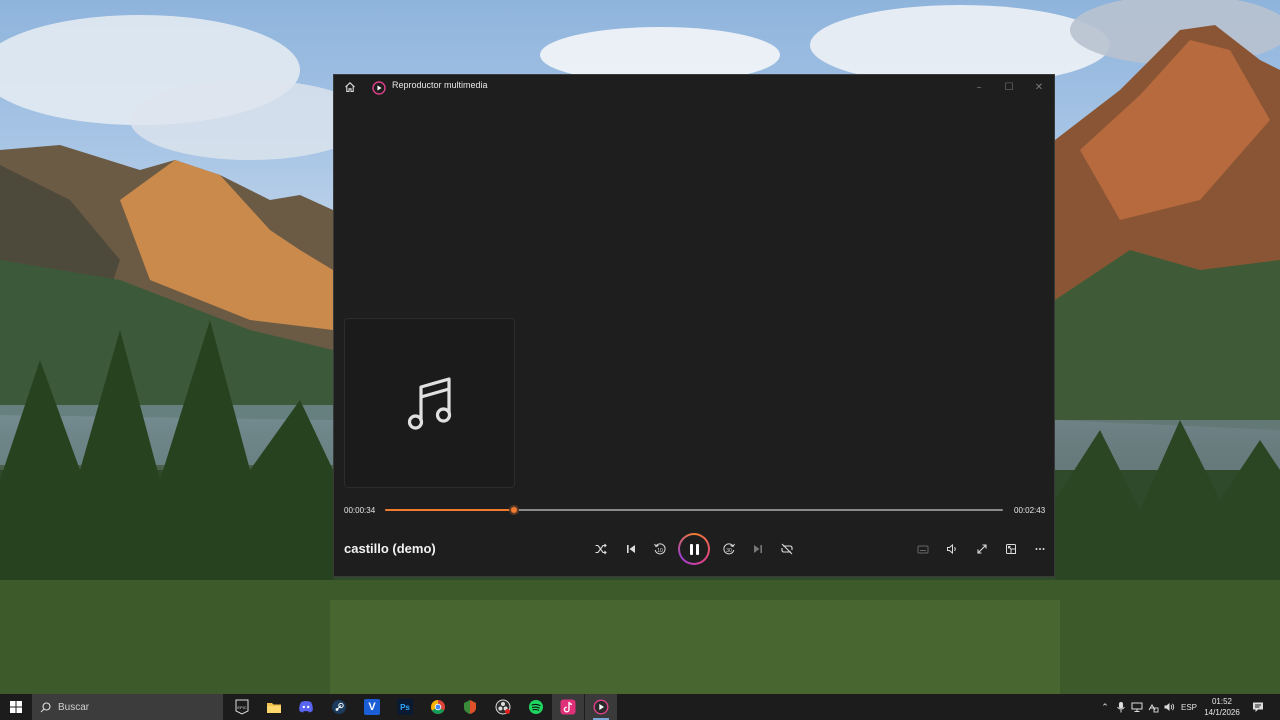 This screenshot has height=720, width=1280. I want to click on obs-icon, so click(503, 707).